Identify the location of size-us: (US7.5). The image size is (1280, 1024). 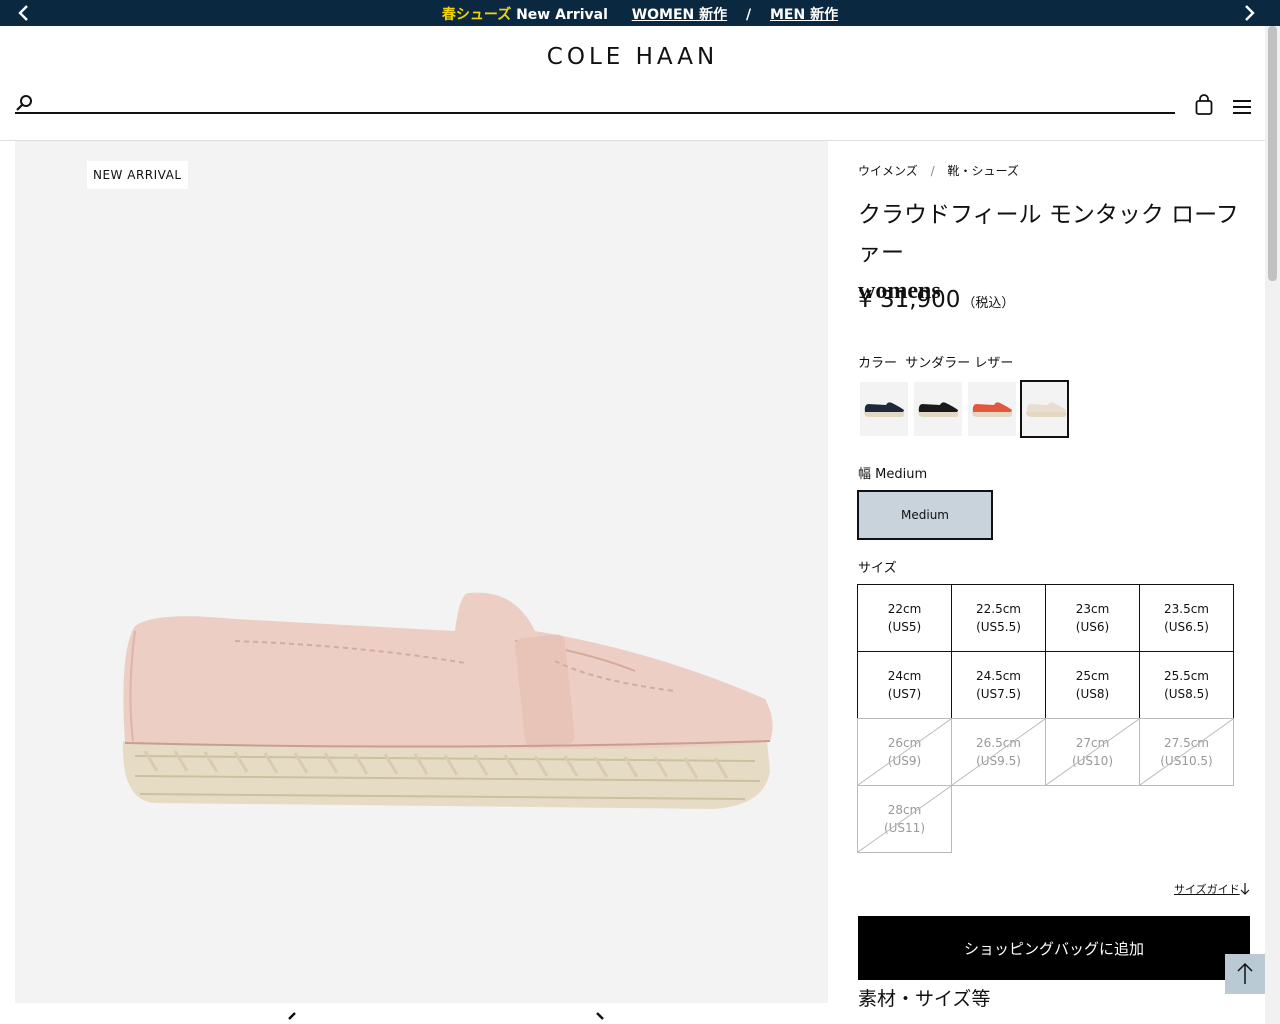
(998, 694).